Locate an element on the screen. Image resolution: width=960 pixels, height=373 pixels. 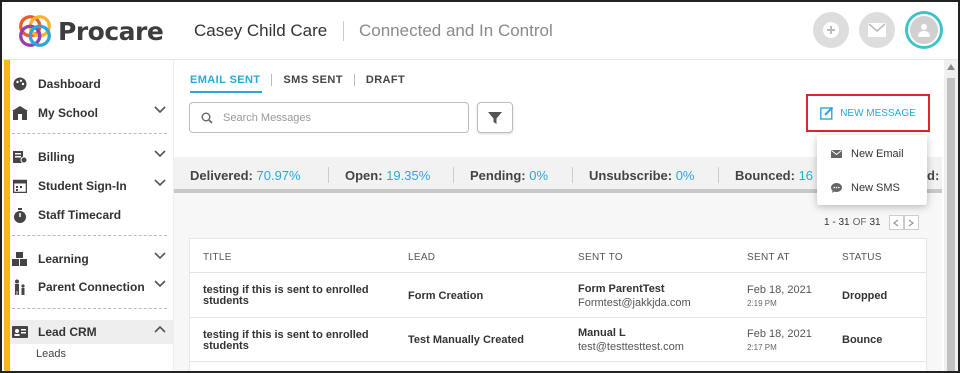
sidebar-item-my-school: My School is located at coordinates (92, 113).